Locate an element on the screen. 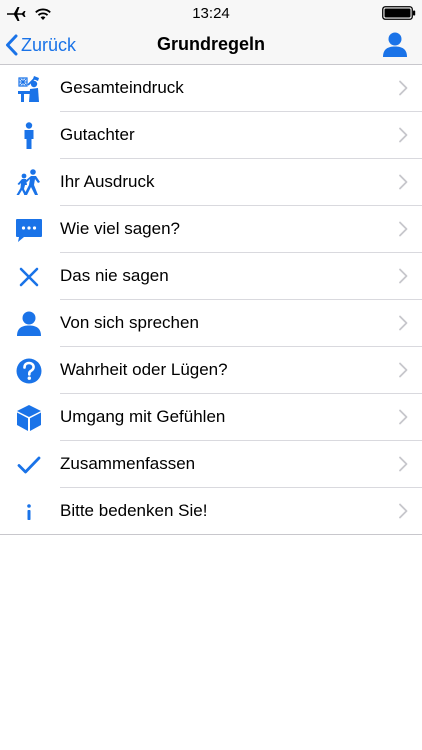 Image resolution: width=422 pixels, height=750 pixels. cross-icon is located at coordinates (29, 277).